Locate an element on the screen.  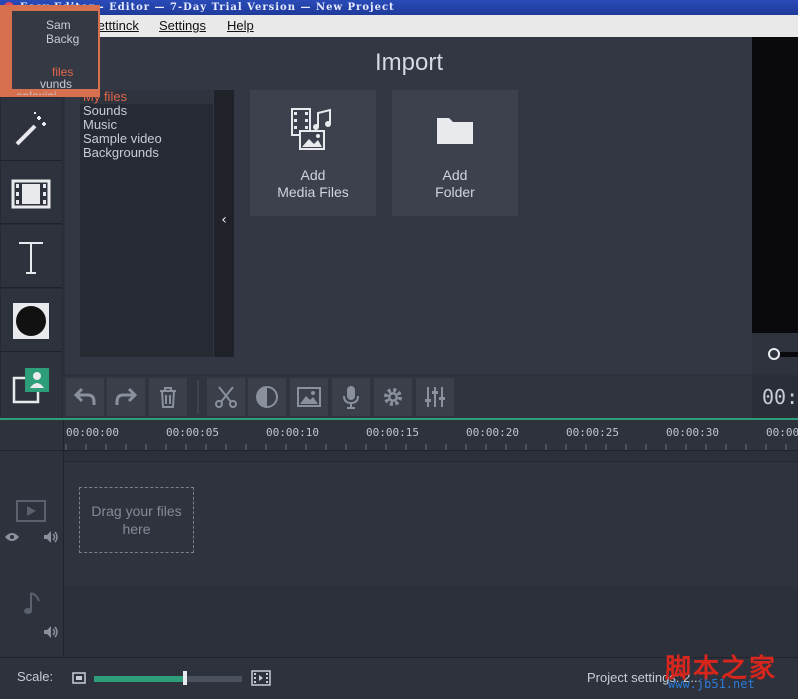
category-backgrounds: Backgrounds is located at coordinates (121, 153).